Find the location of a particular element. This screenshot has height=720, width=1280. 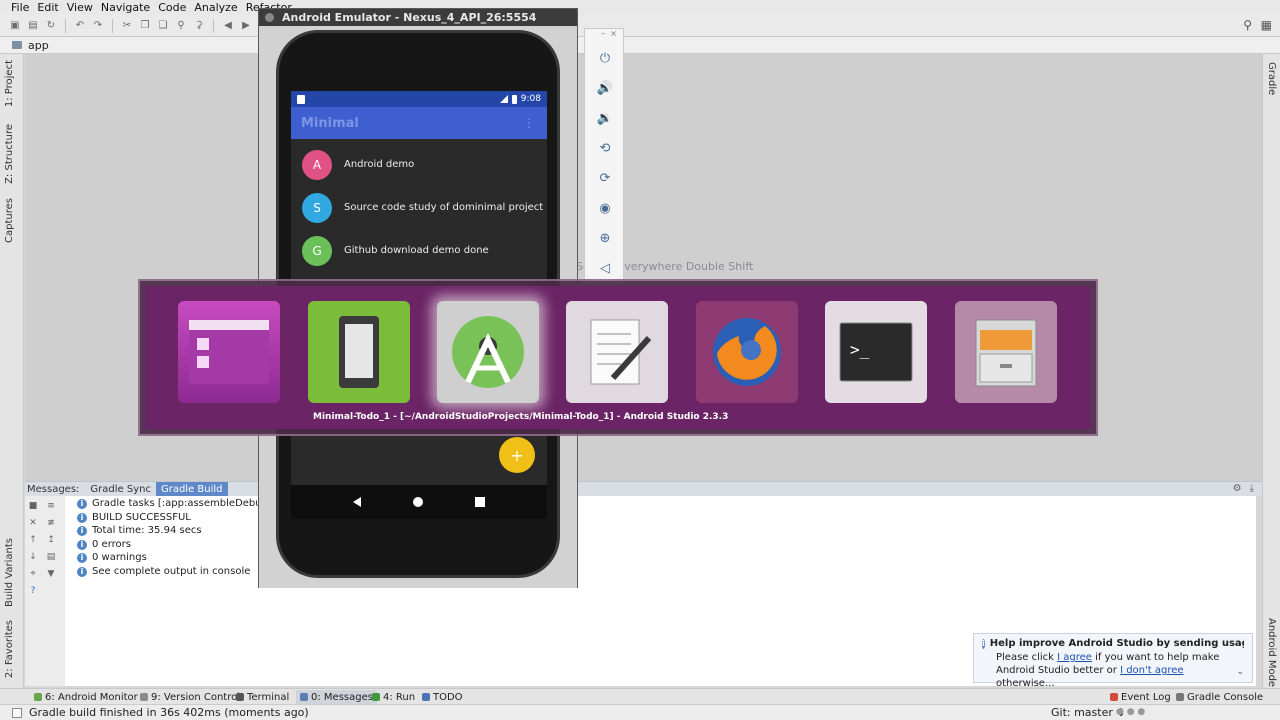

open-folder-icon: ▣ is located at coordinates (15, 26).